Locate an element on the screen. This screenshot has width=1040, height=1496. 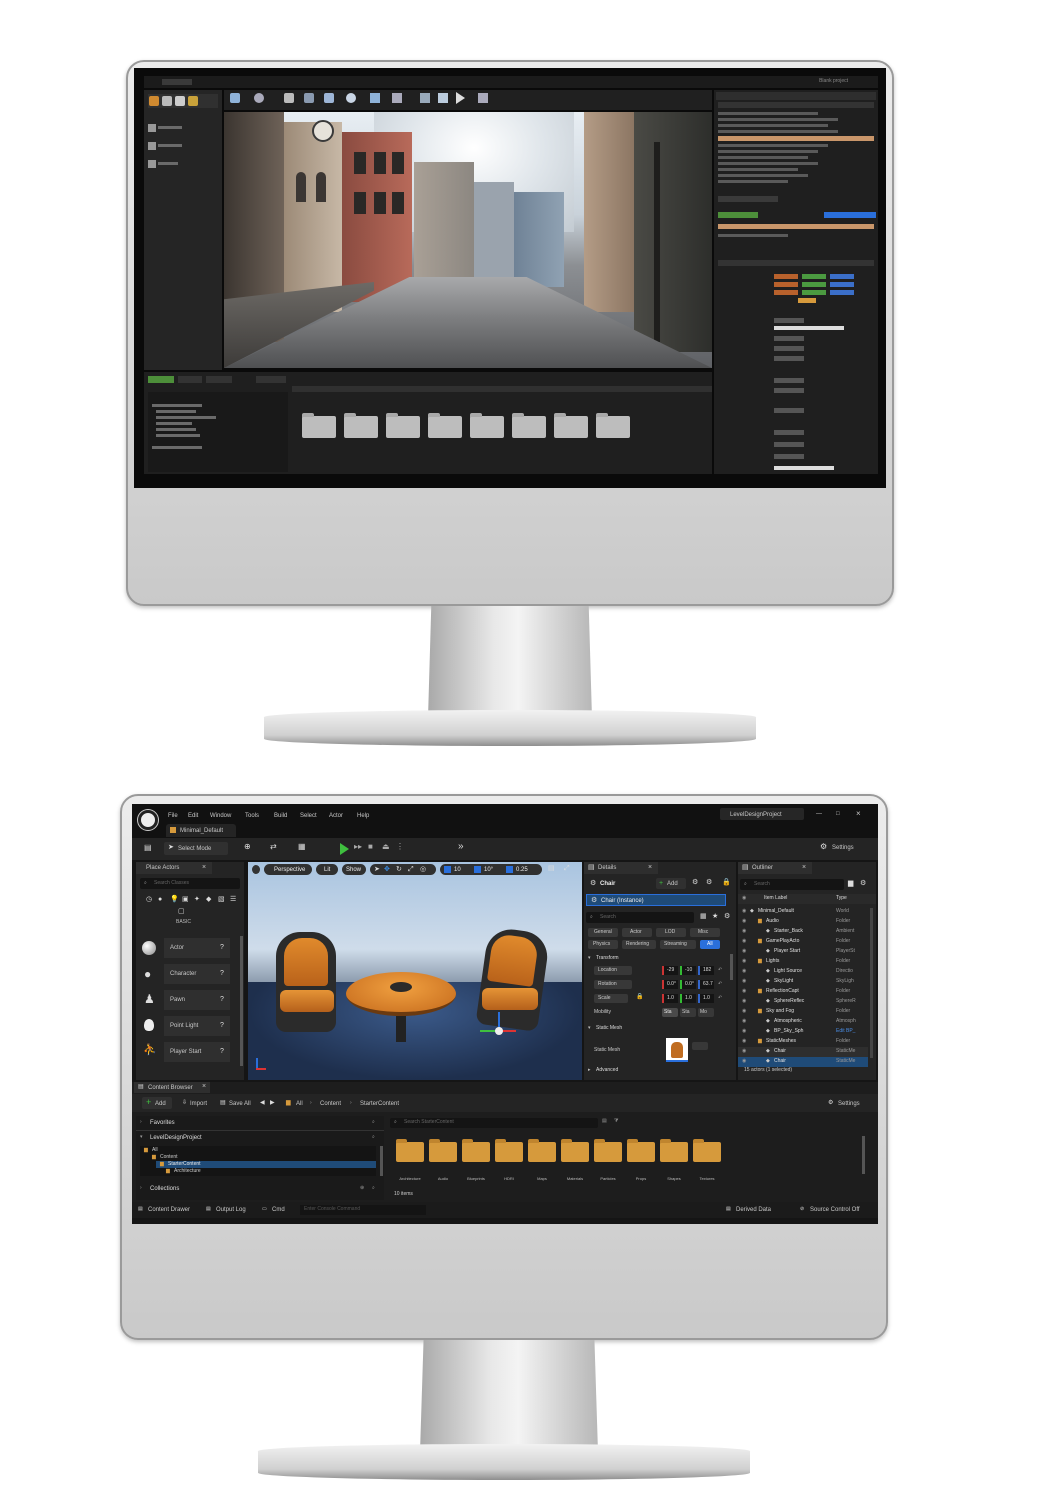
menu-actor: Actor is located at coordinates (336, 816).